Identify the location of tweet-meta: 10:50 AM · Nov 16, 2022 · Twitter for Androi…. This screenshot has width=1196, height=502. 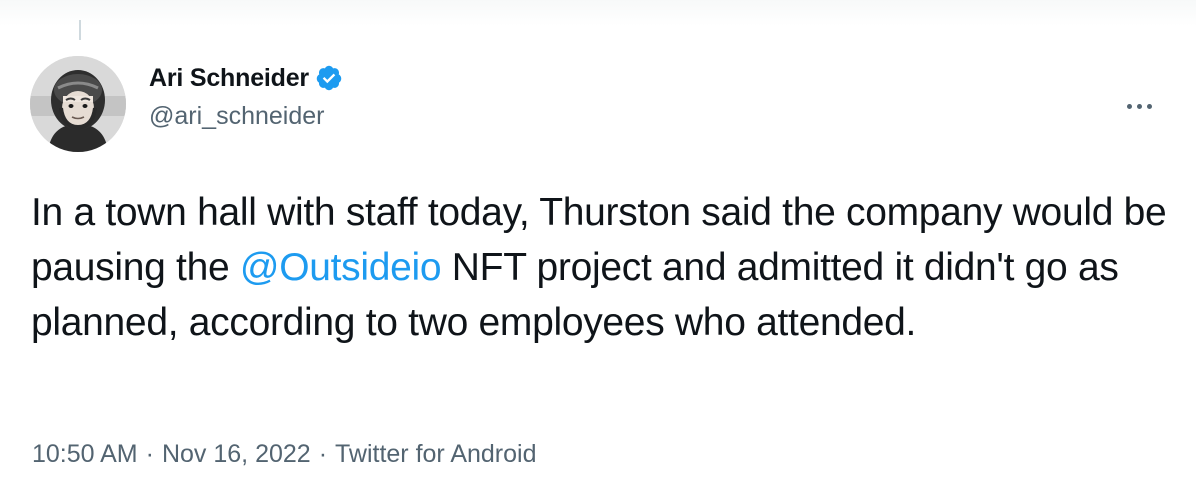
(284, 454).